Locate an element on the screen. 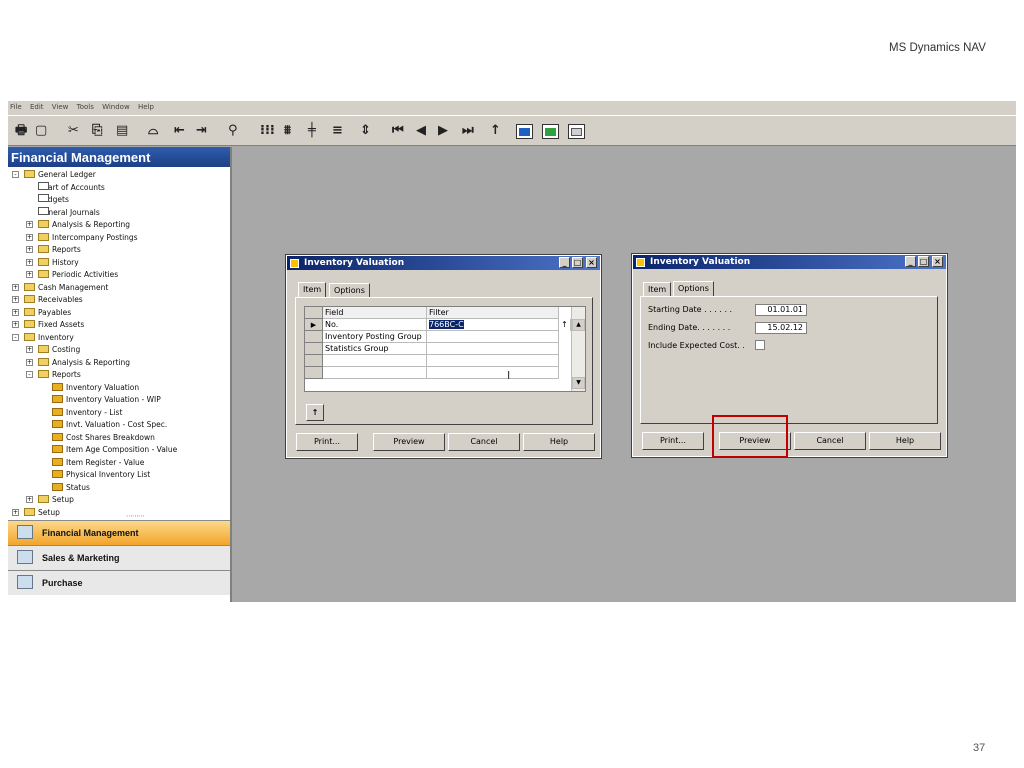 The image size is (1024, 768). outdent-icon: ⇥ is located at coordinates (201, 131).